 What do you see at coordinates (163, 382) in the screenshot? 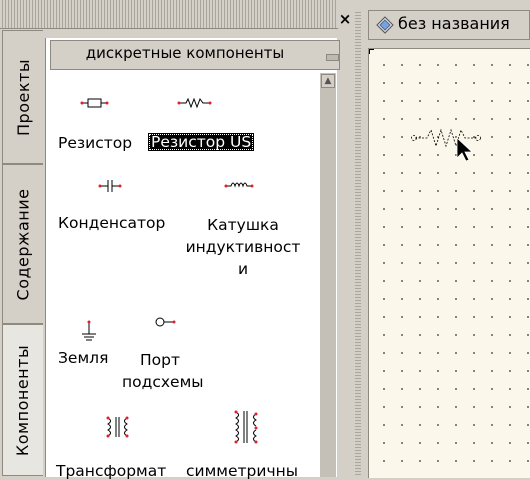
I see `port-label-line: подсхемы` at bounding box center [163, 382].